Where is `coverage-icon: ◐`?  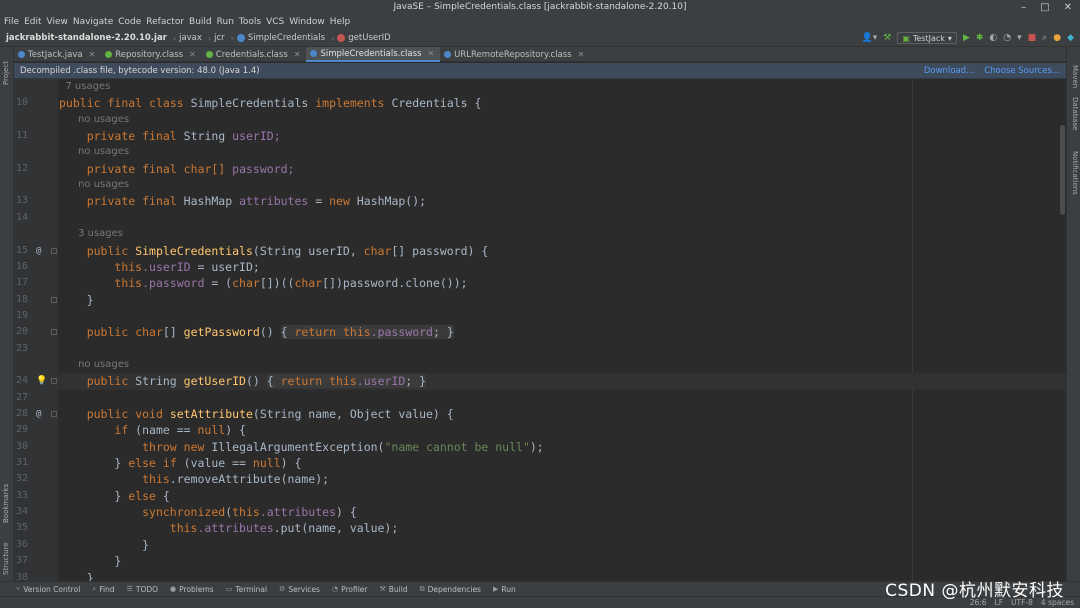
coverage-icon: ◐ is located at coordinates (993, 38).